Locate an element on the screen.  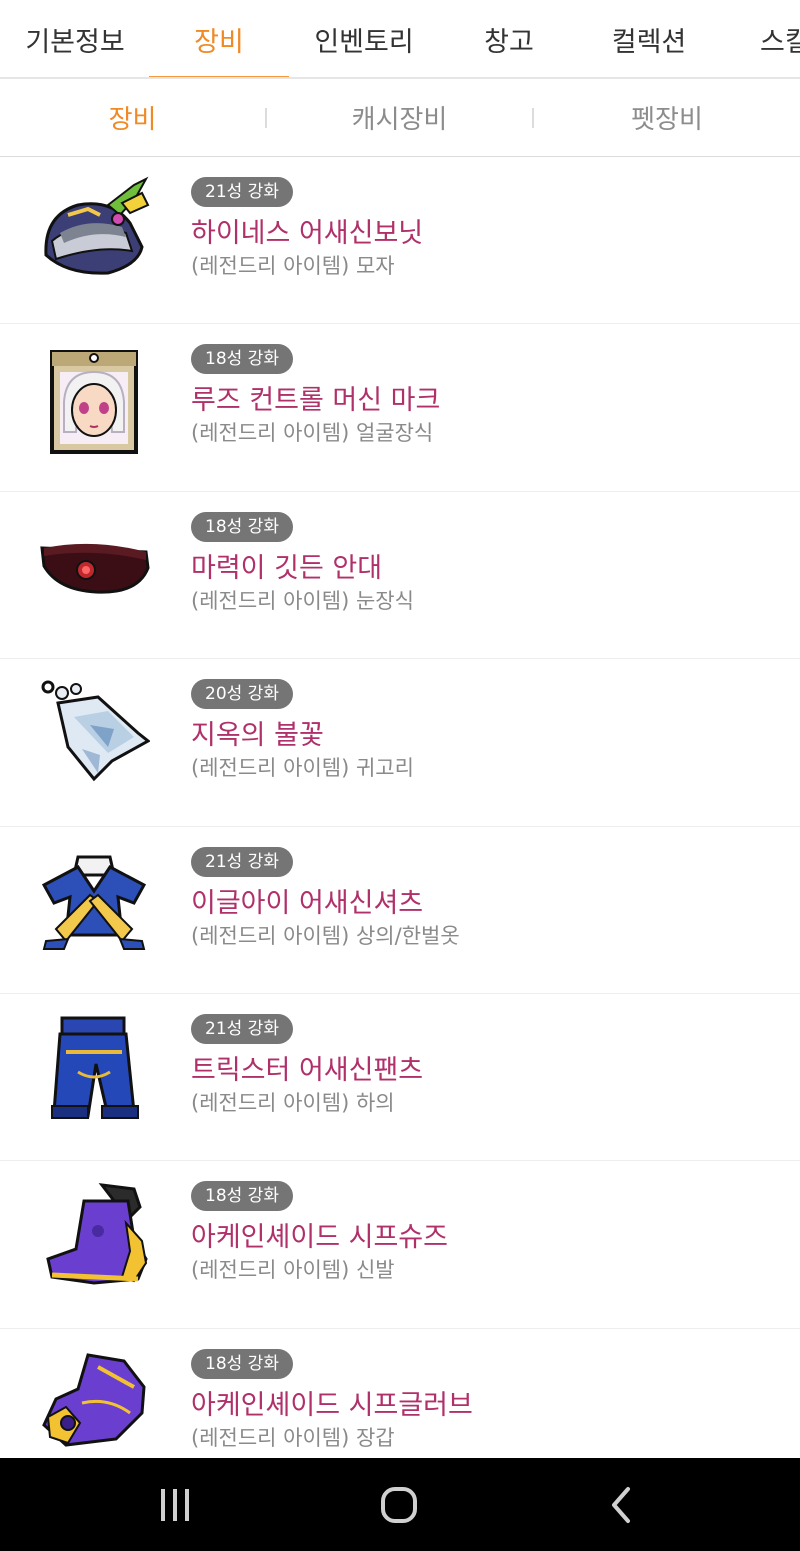
recent-apps-icon is located at coordinates (175, 1504).